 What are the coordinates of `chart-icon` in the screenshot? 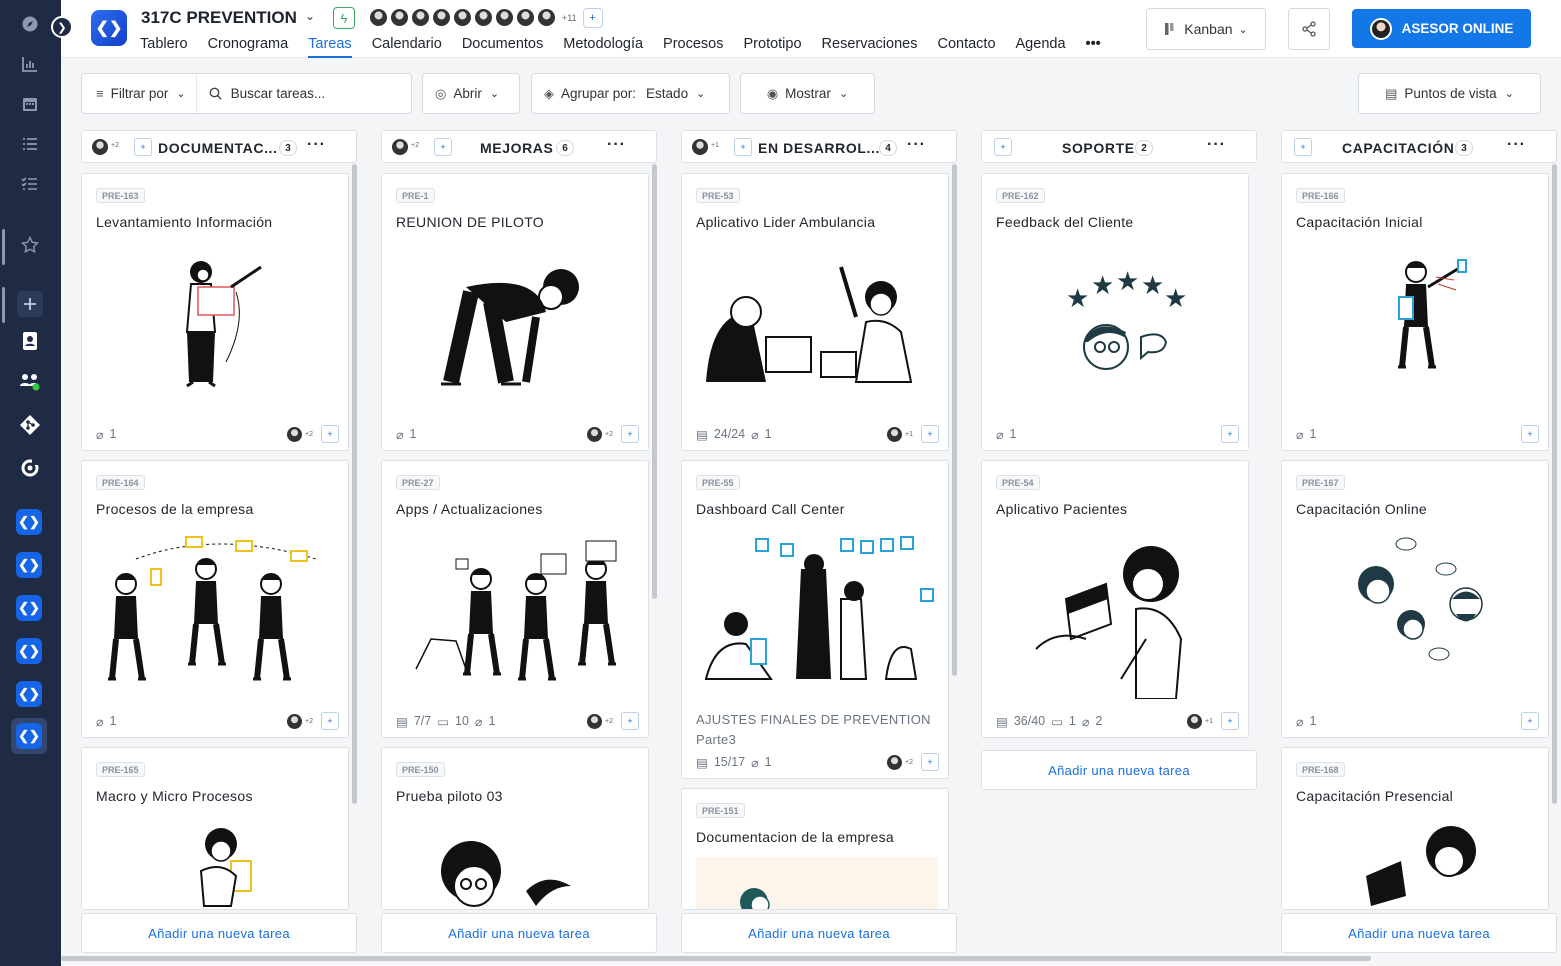 It's located at (30, 64).